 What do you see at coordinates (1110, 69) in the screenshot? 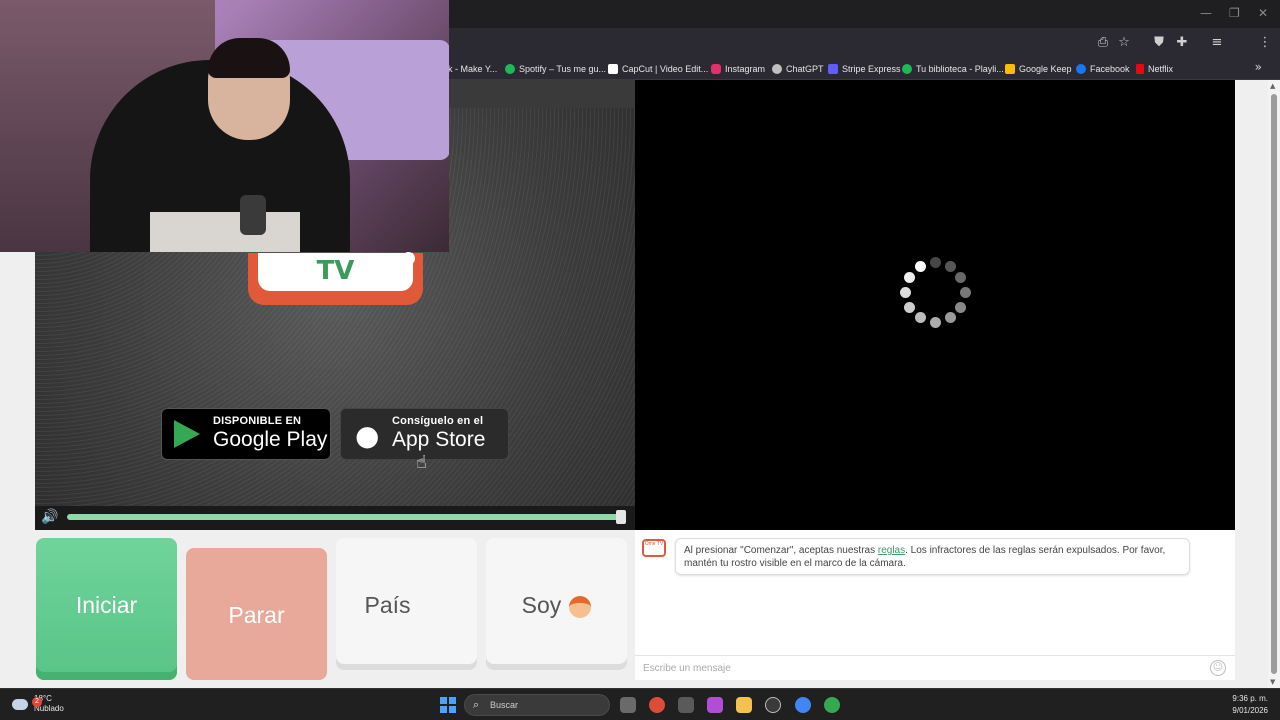
I see `bookmark-label: Facebook` at bounding box center [1110, 69].